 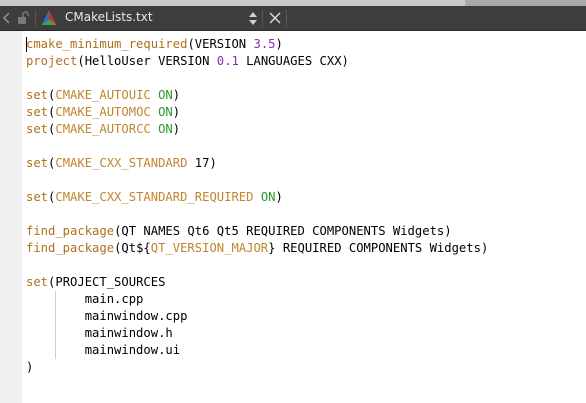 What do you see at coordinates (121, 163) in the screenshot?
I see `code-token: CMAKE_CXX_STANDARD` at bounding box center [121, 163].